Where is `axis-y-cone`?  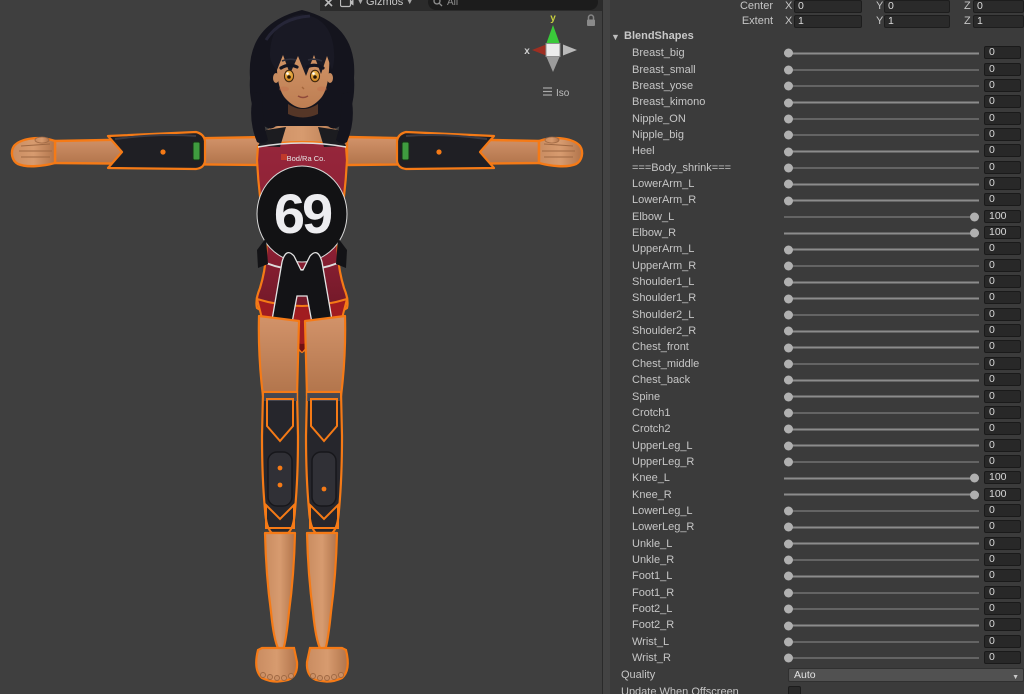 axis-y-cone is located at coordinates (553, 34).